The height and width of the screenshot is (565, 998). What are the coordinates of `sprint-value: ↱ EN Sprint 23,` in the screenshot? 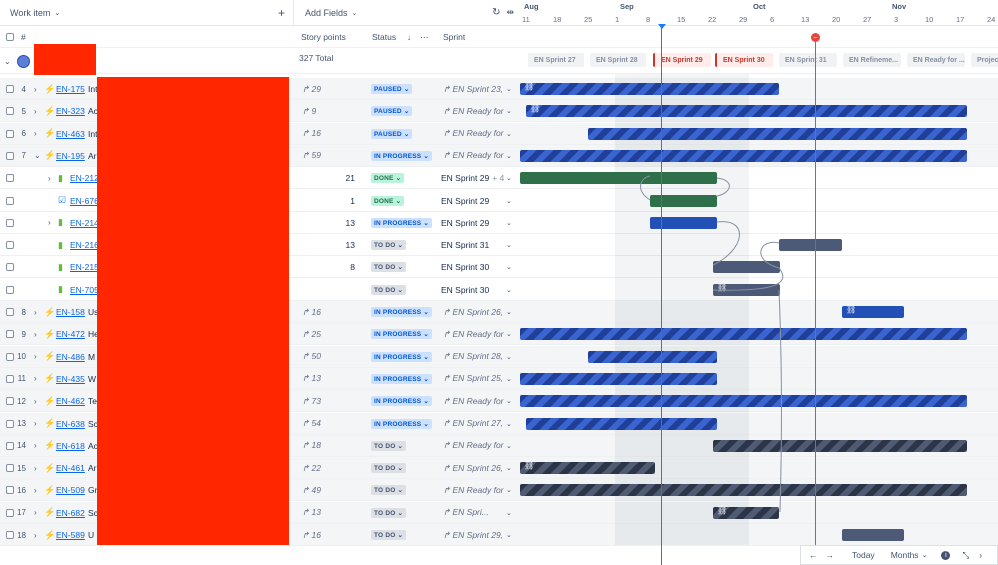 It's located at (478, 89).